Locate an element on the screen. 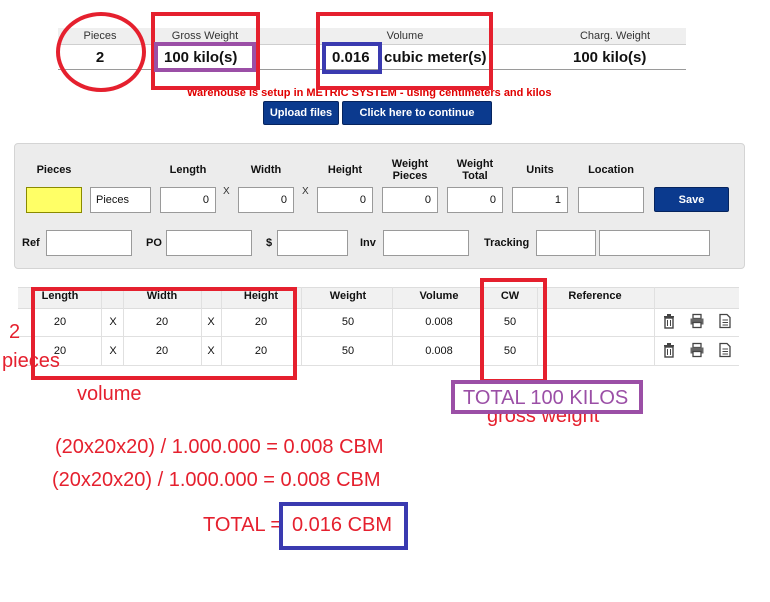  annotation-volume-word: volume is located at coordinates (109, 394).